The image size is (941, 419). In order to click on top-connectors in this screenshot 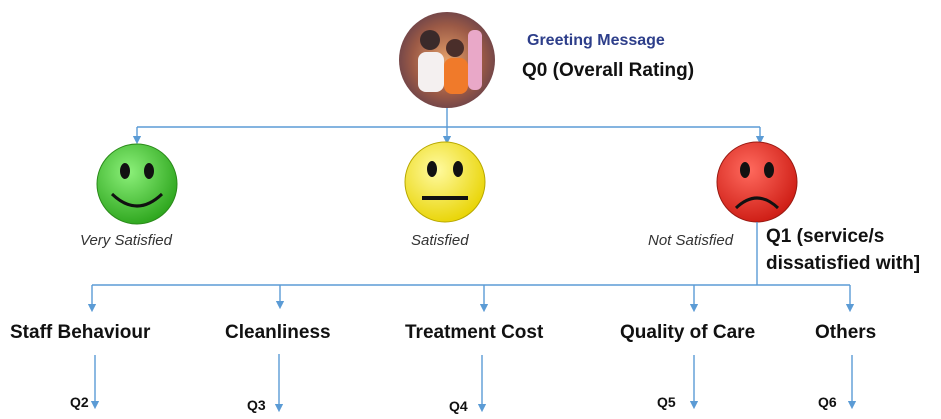, I will do `click(448, 126)`.